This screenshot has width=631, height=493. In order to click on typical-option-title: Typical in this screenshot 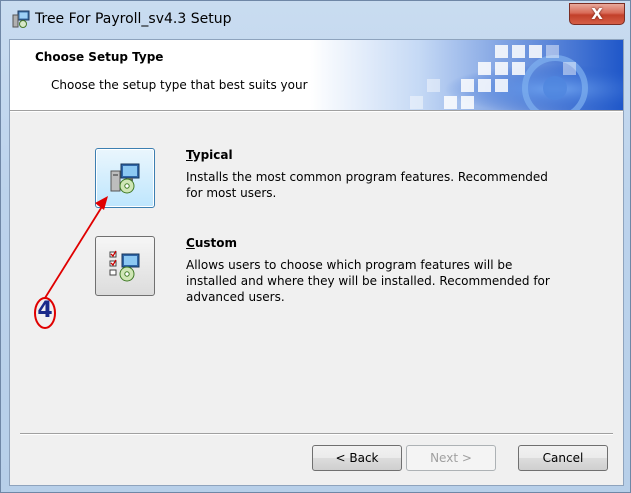, I will do `click(209, 155)`.